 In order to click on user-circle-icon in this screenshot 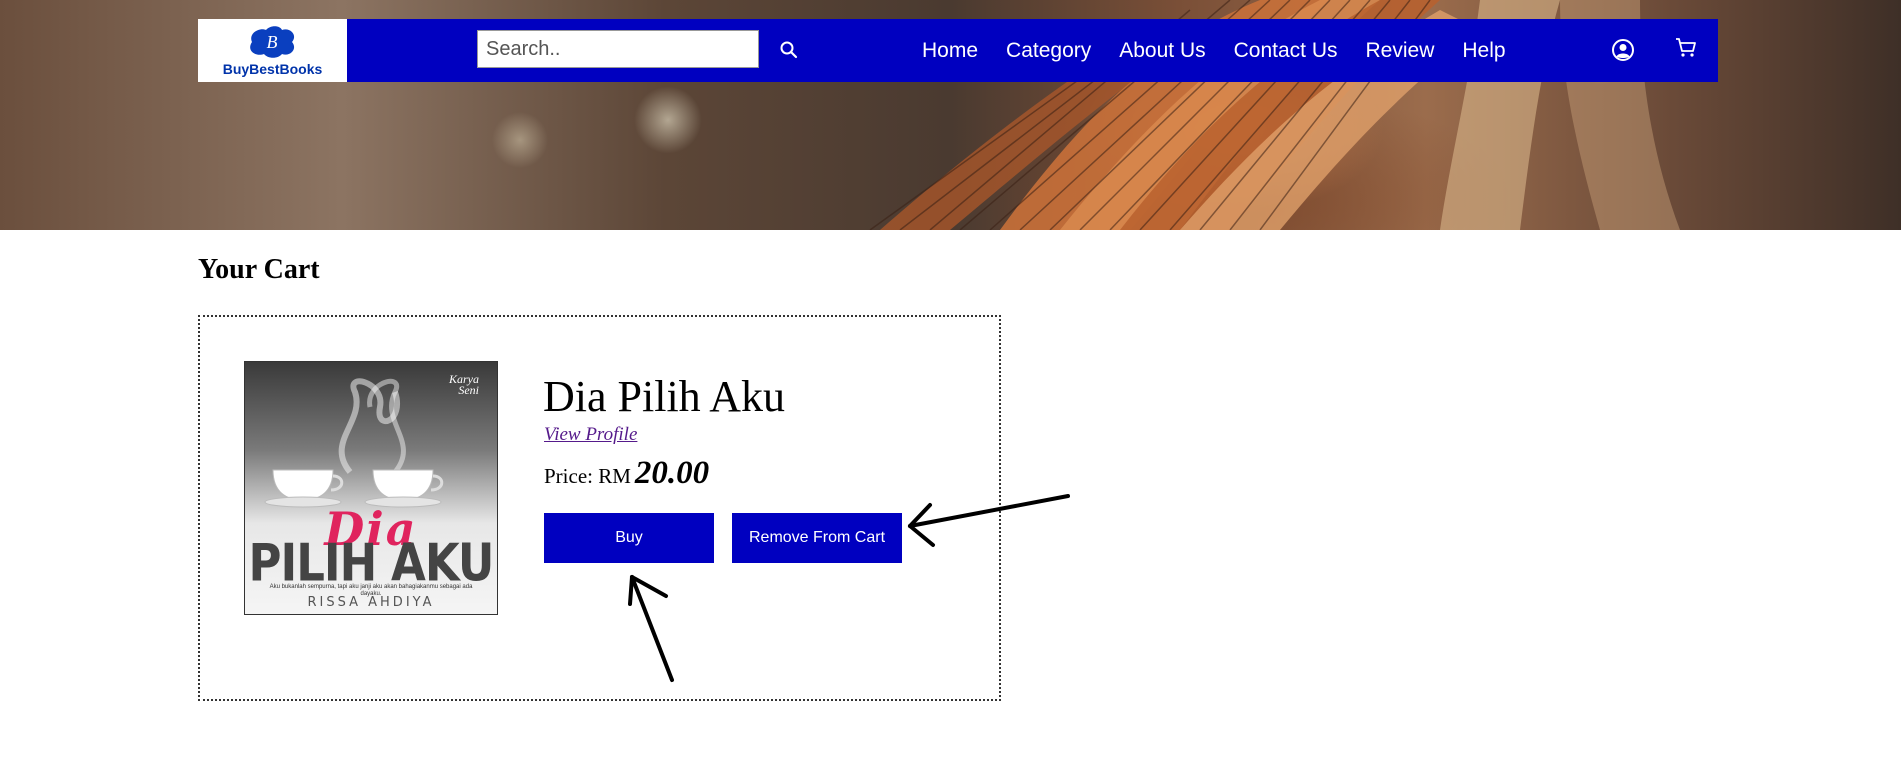, I will do `click(1623, 50)`.